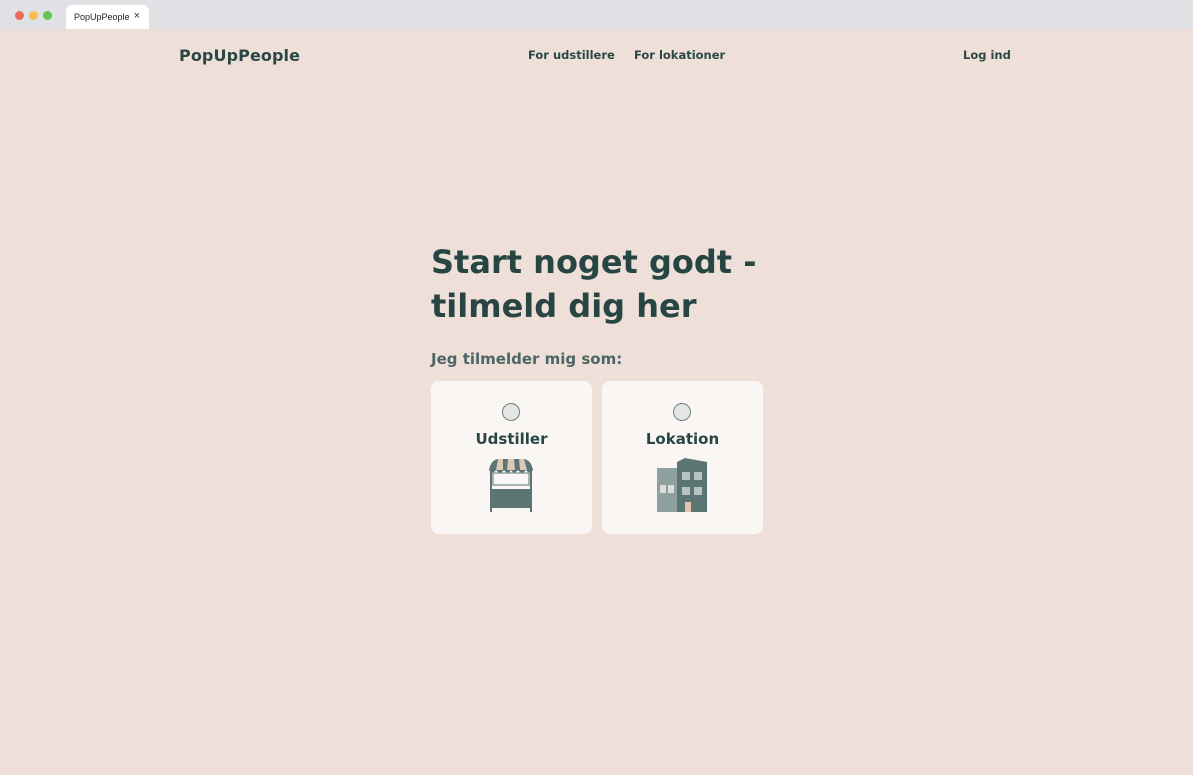 This screenshot has height=775, width=1193. I want to click on browser-chrome: PopUpPeople ×, so click(596, 14).